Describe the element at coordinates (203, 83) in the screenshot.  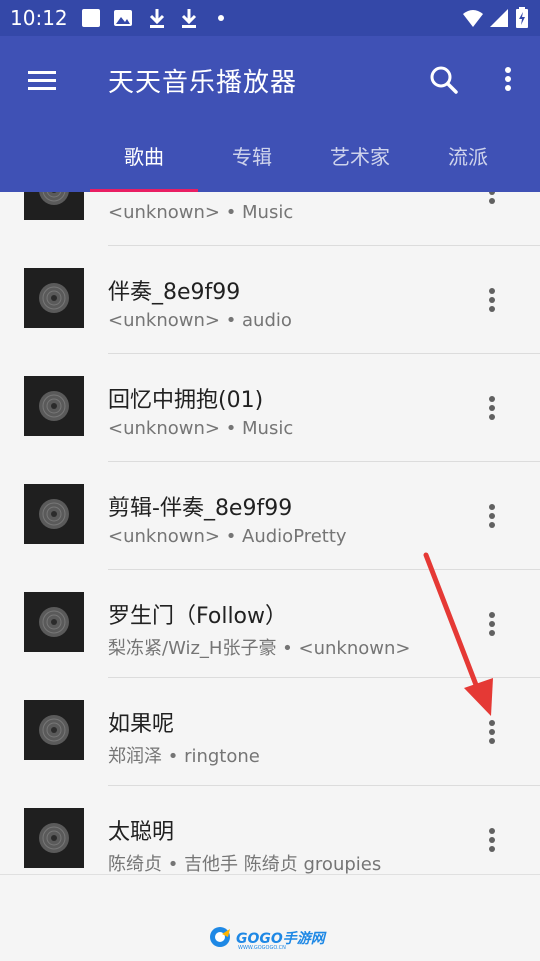
I see `app-title: 天天音乐播放器` at that location.